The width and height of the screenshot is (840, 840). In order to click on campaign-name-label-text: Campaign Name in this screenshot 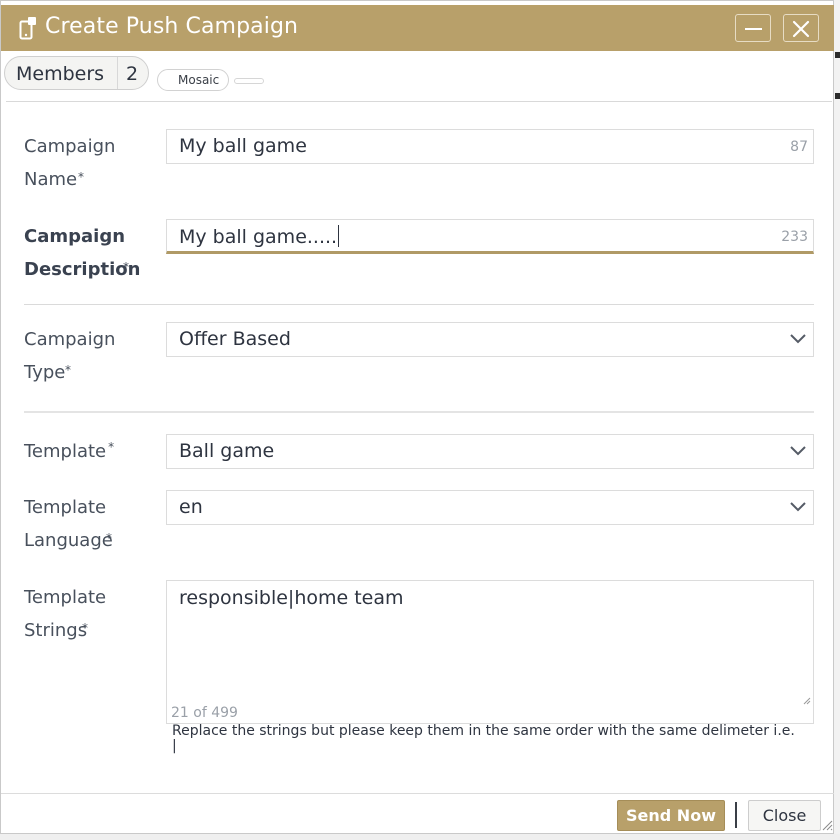, I will do `click(70, 163)`.